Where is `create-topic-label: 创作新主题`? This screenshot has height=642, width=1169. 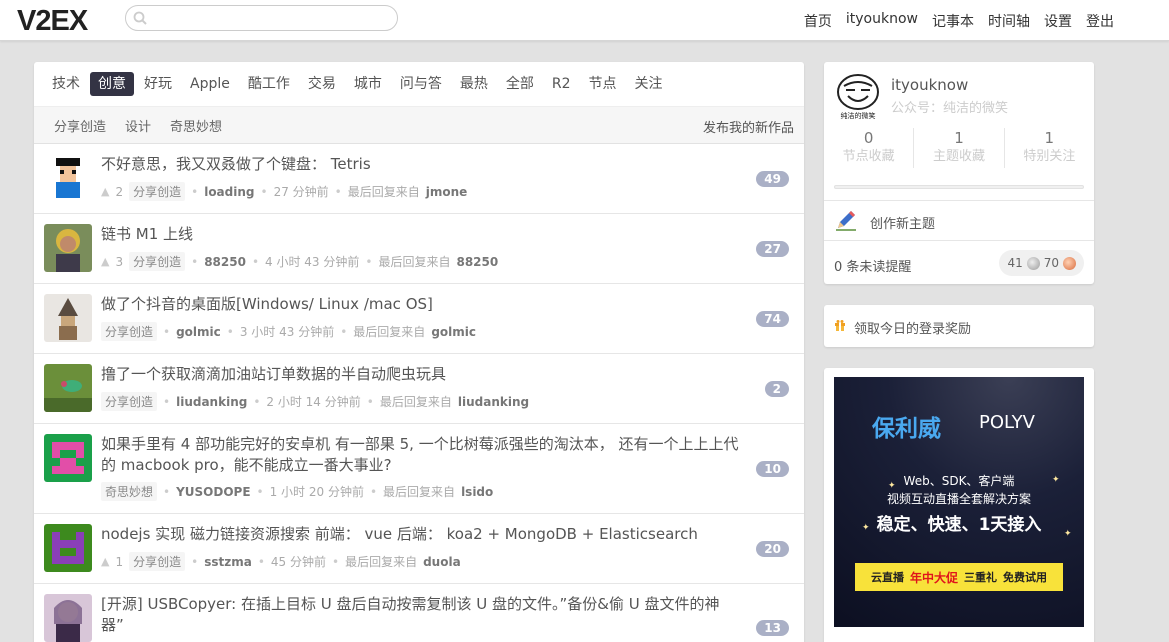
create-topic-label: 创作新主题 is located at coordinates (902, 222).